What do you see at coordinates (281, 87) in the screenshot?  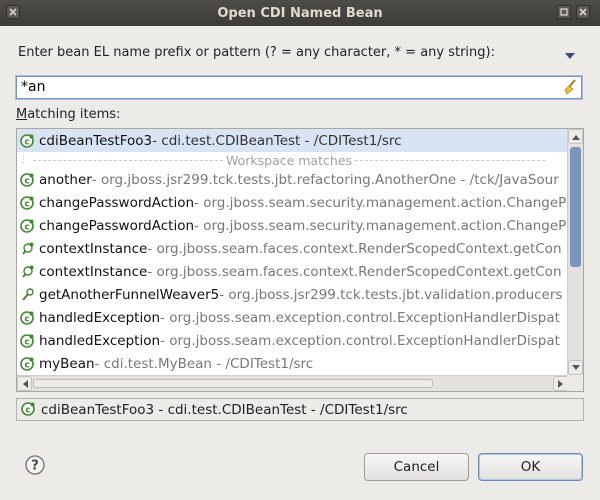 I see `search-input` at bounding box center [281, 87].